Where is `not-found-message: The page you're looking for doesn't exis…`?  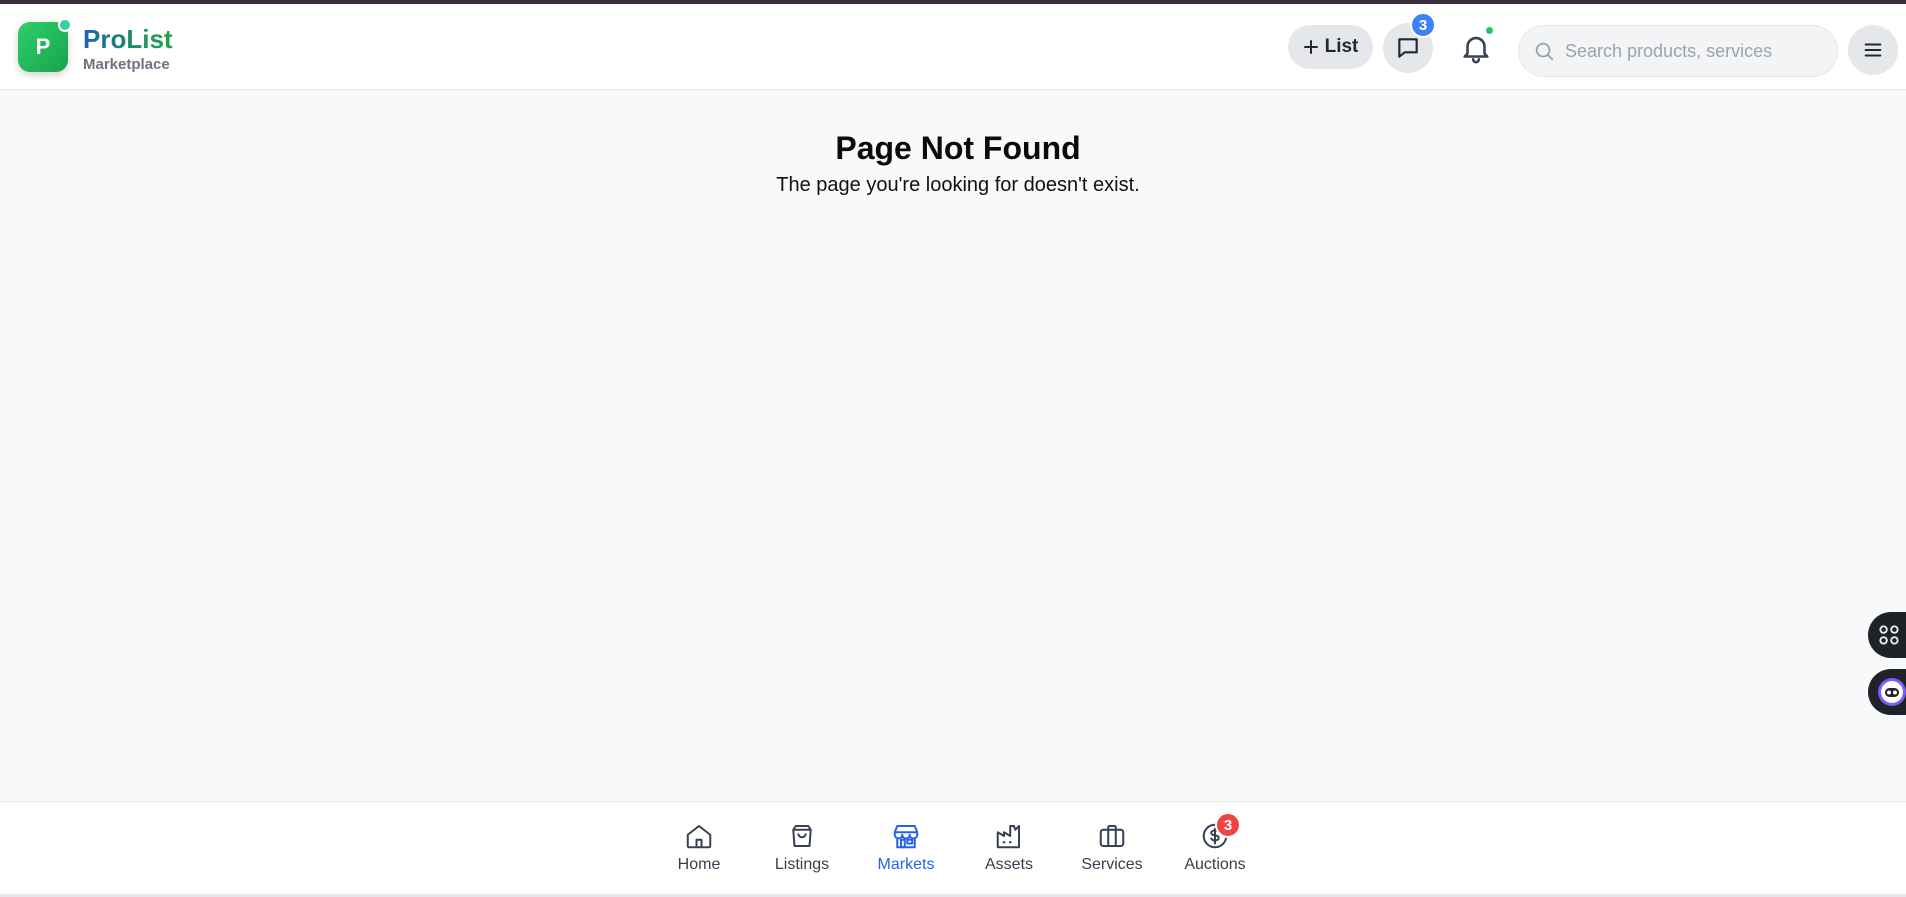
not-found-message: The page you're looking for doesn't exis… is located at coordinates (958, 185).